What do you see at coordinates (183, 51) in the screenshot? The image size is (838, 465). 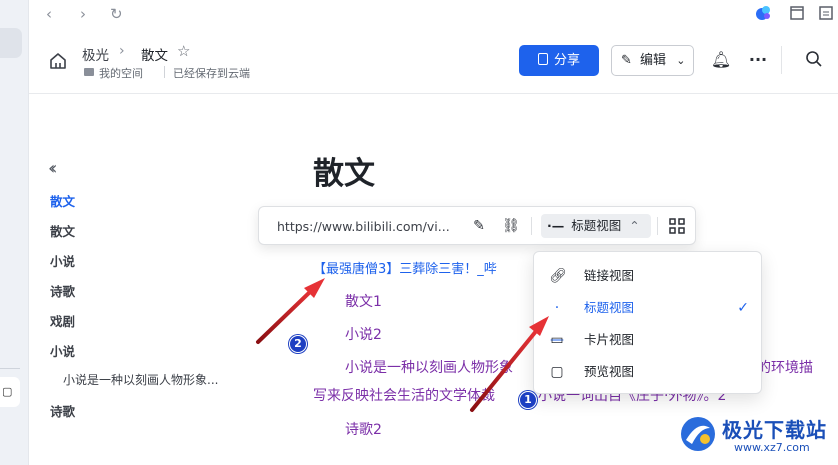 I see `star-icon: ☆` at bounding box center [183, 51].